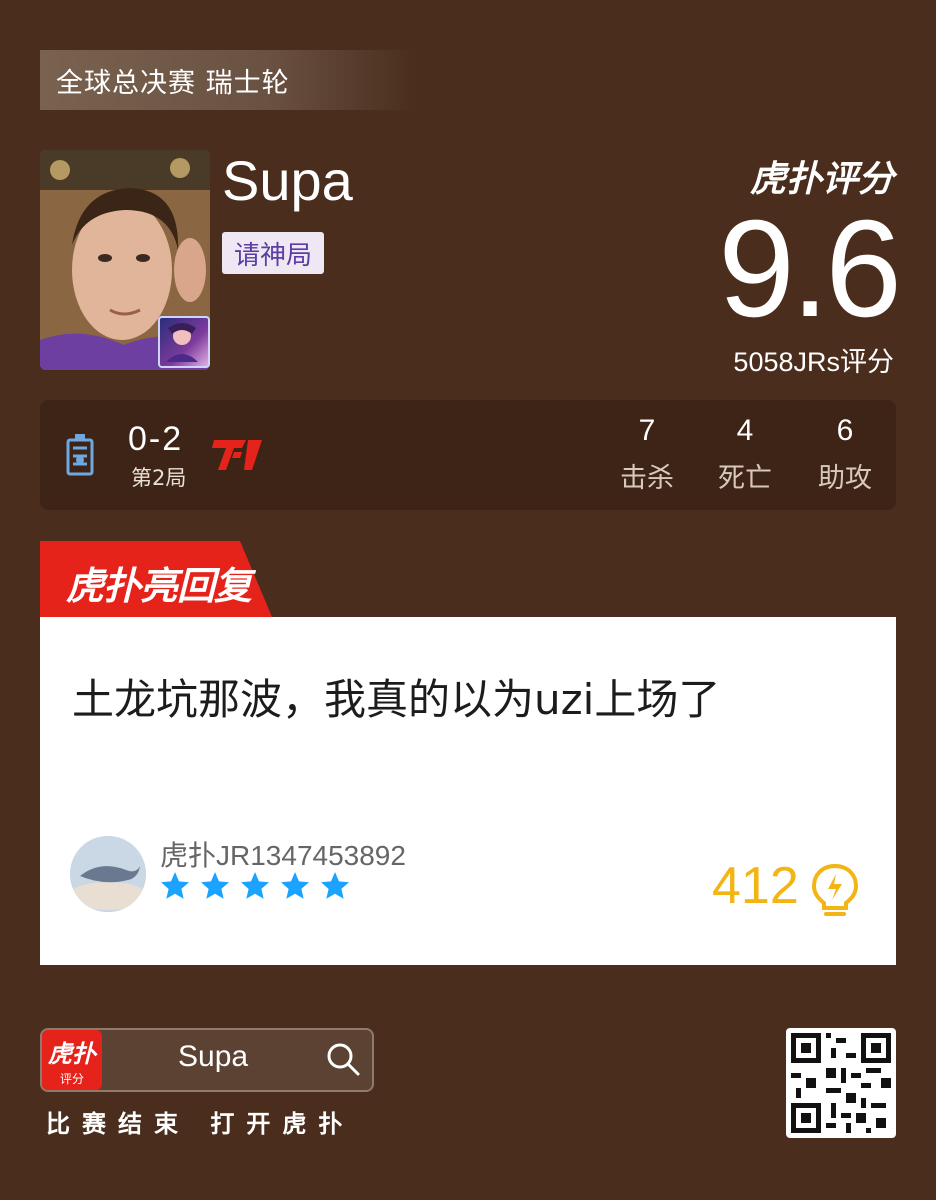  I want to click on star-rating, so click(255, 886).